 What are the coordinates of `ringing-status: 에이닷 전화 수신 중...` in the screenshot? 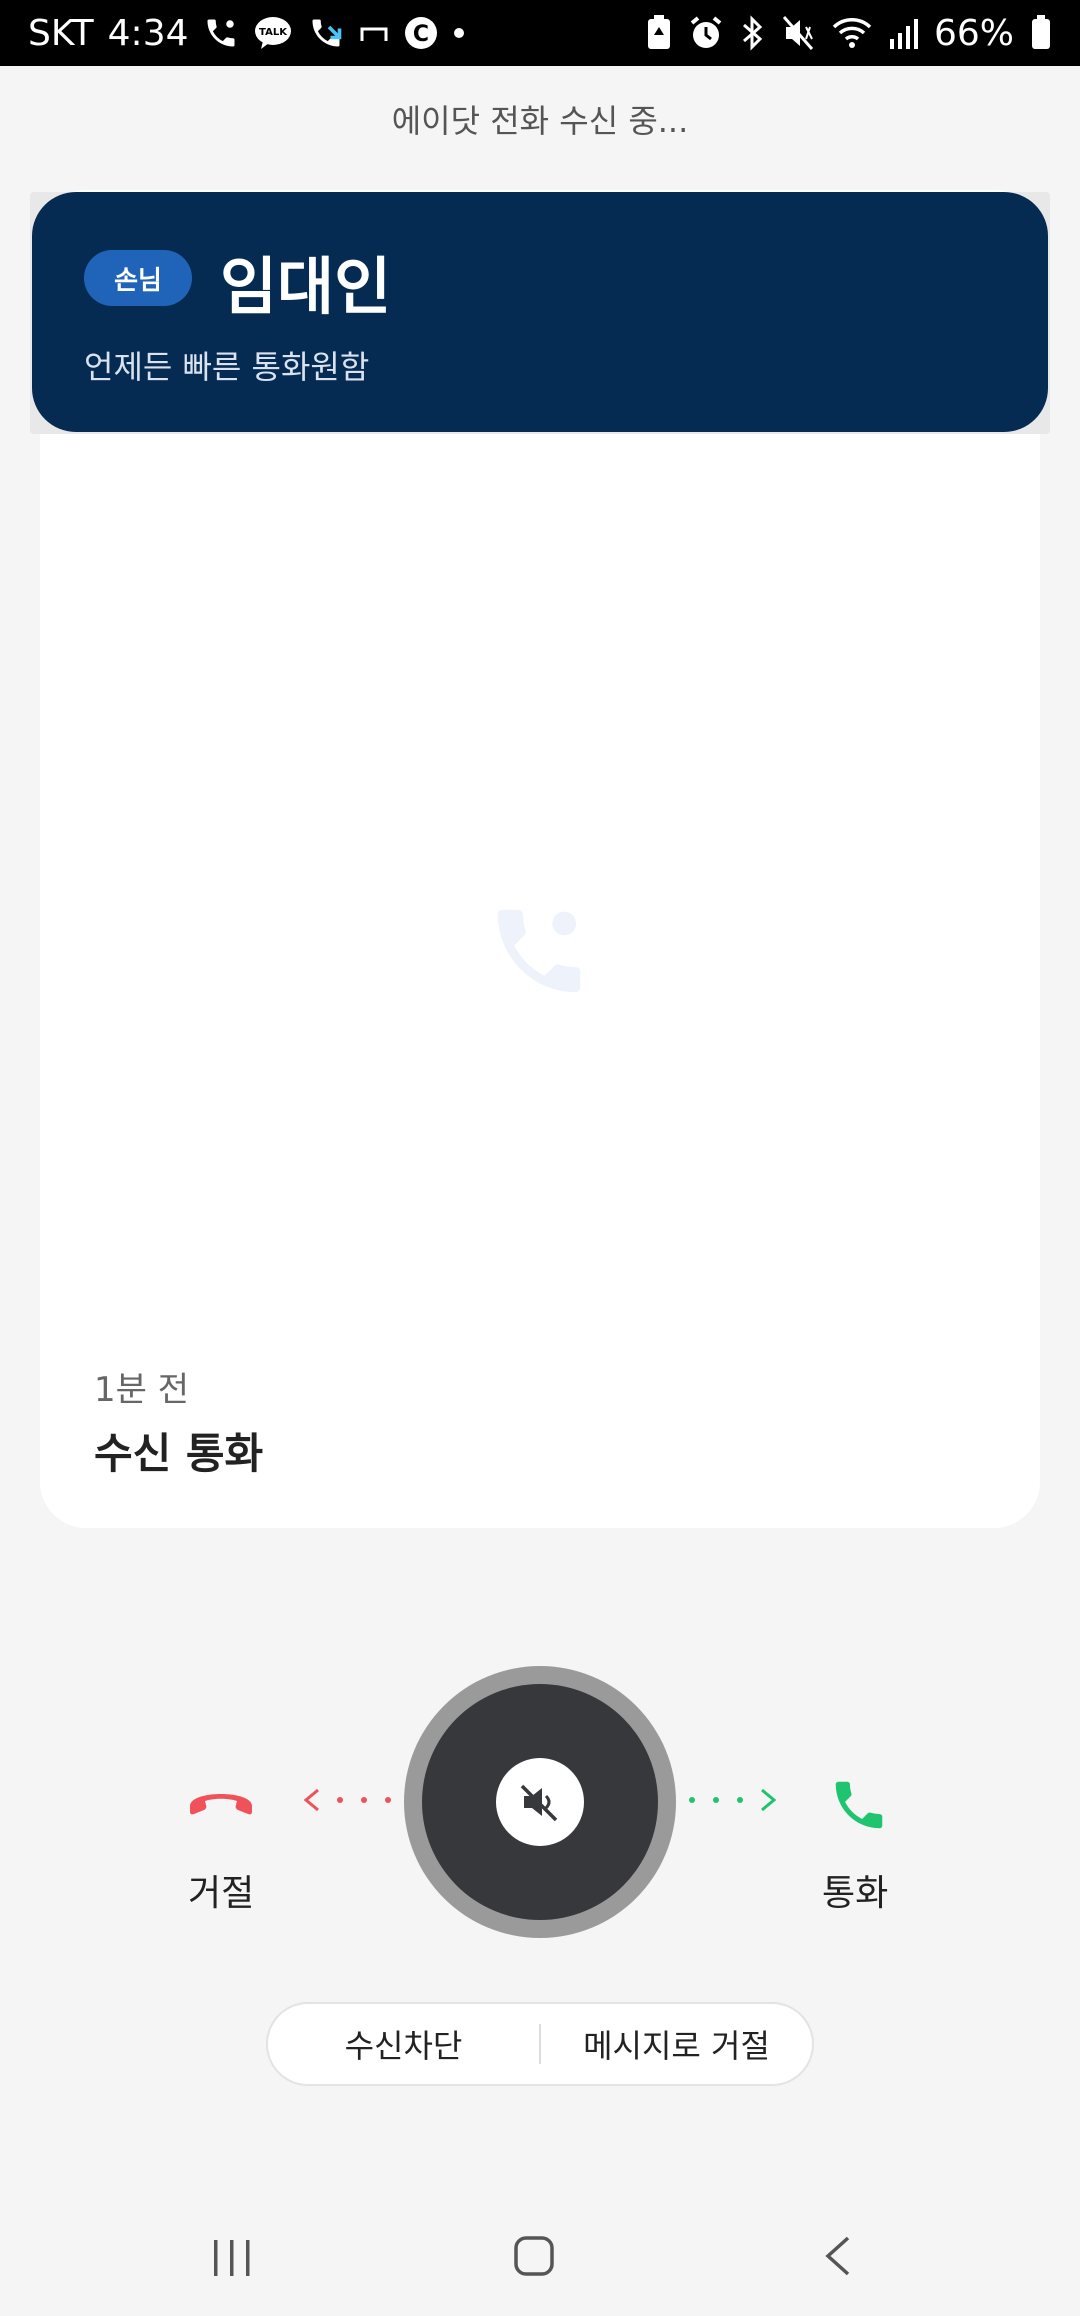 It's located at (540, 121).